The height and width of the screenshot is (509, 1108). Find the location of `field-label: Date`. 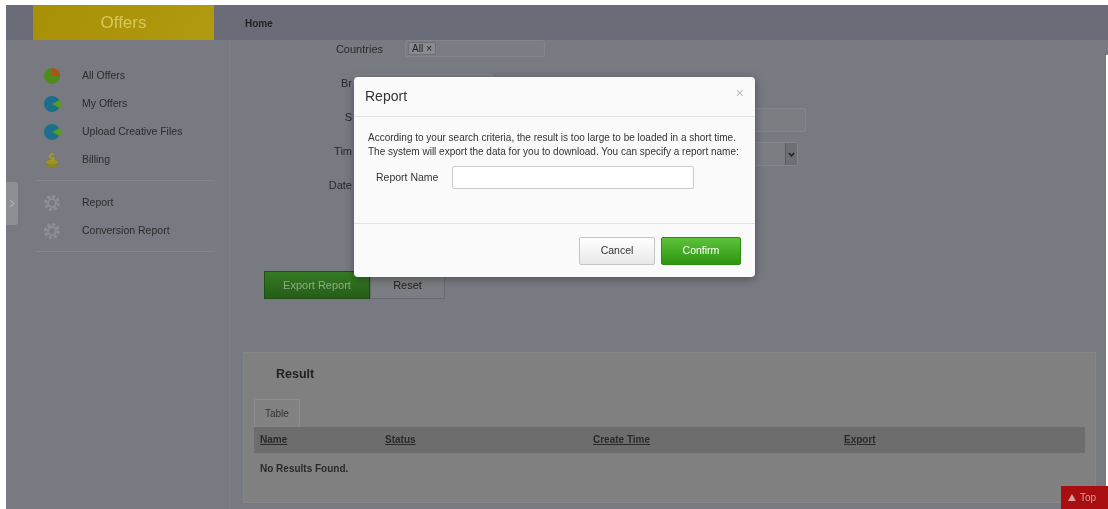

field-label: Date is located at coordinates (340, 185).